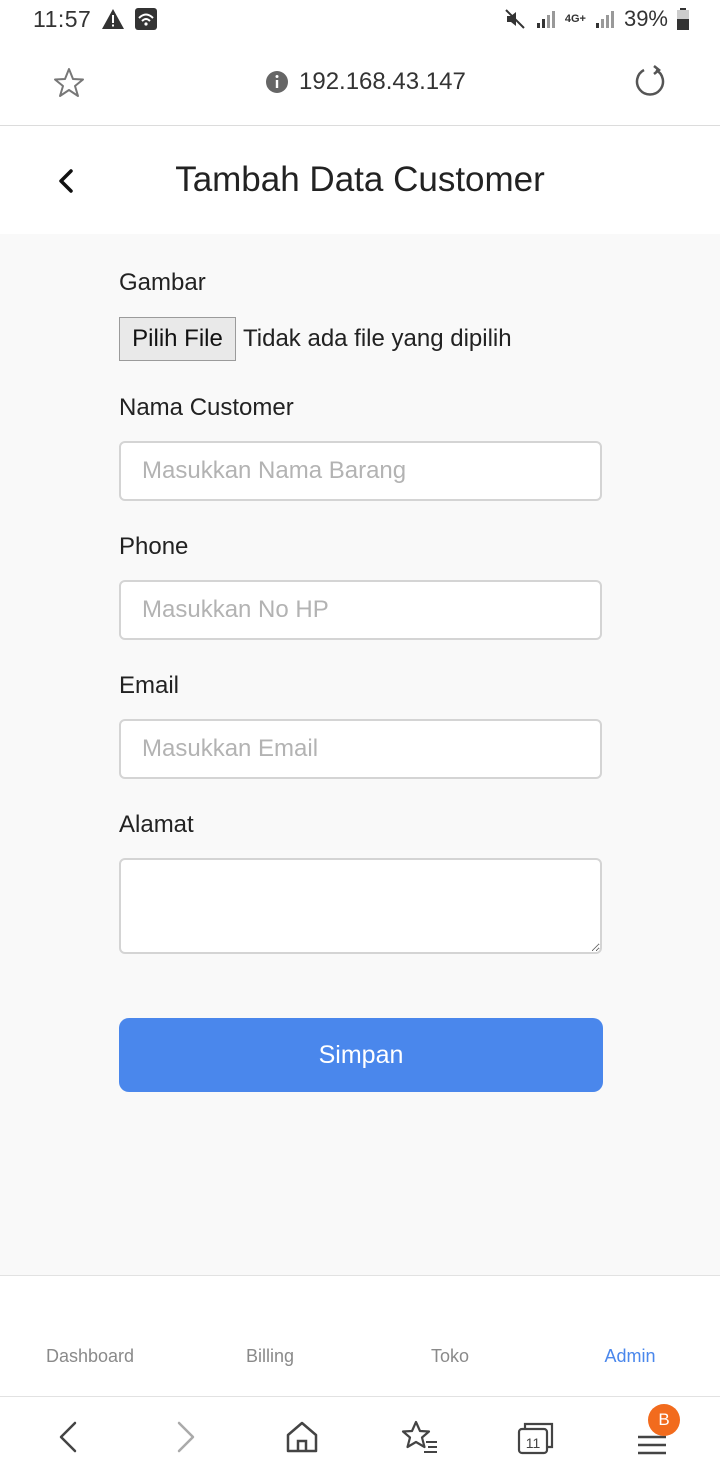 The width and height of the screenshot is (720, 1480). What do you see at coordinates (302, 1437) in the screenshot?
I see `home-icon` at bounding box center [302, 1437].